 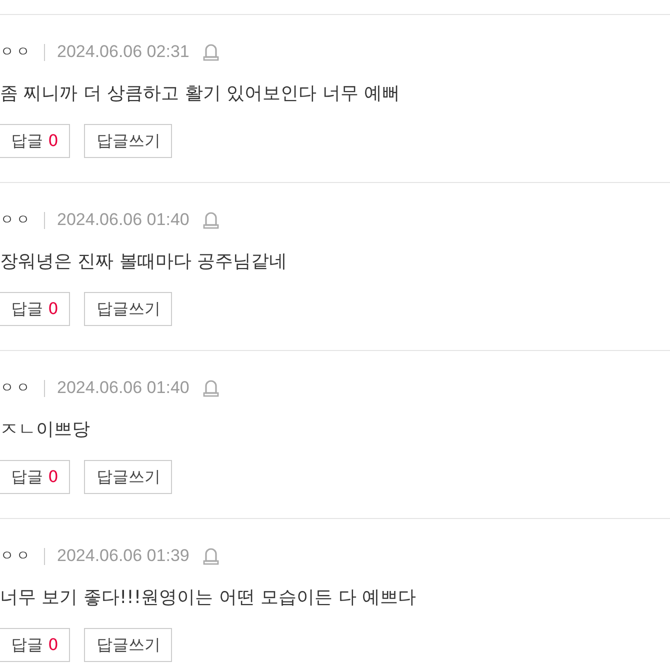 I want to click on comment-date: 2024.06.06 01:39, so click(x=123, y=556).